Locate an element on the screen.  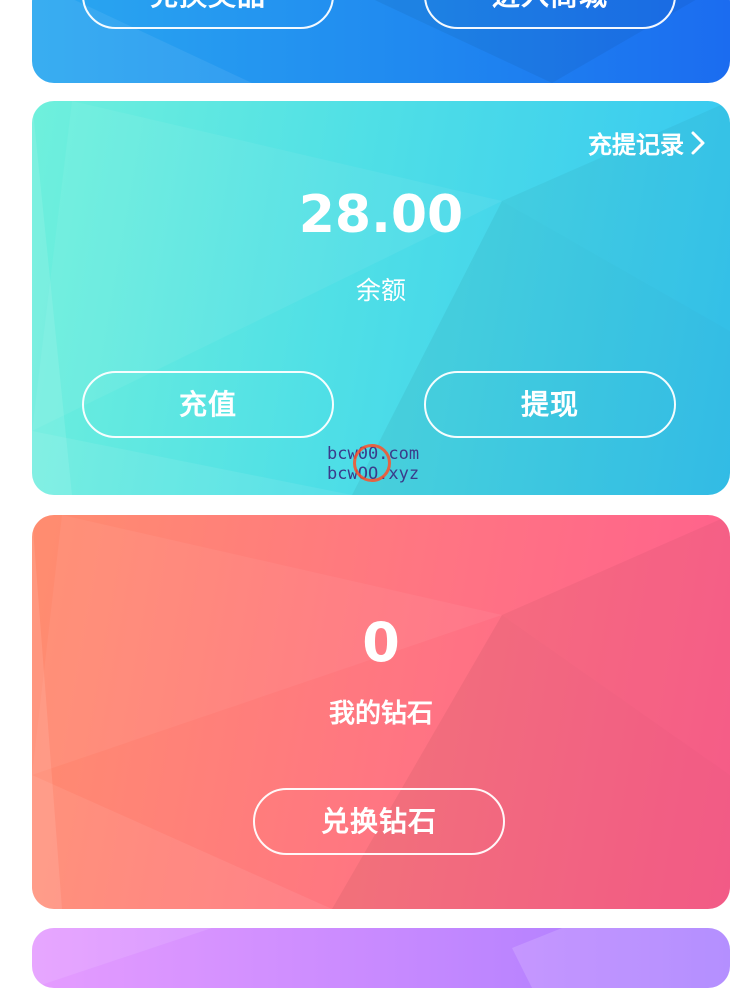
recharge-withdraw-record-link: 充提记录 is located at coordinates (647, 142).